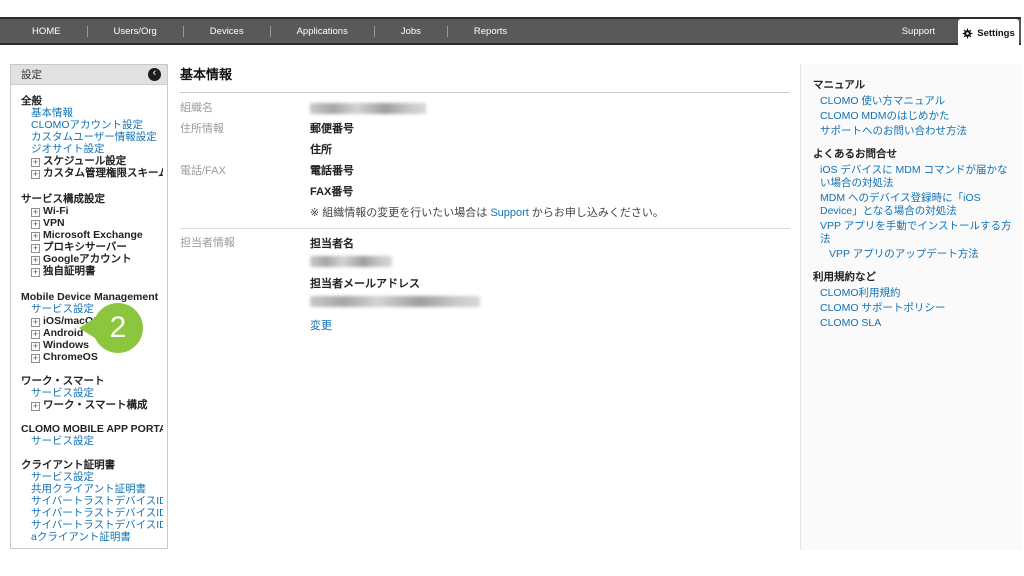 This screenshot has height=576, width=1024. What do you see at coordinates (87, 259) in the screenshot?
I see `sidebar-item-label: Googleアカウント` at bounding box center [87, 259].